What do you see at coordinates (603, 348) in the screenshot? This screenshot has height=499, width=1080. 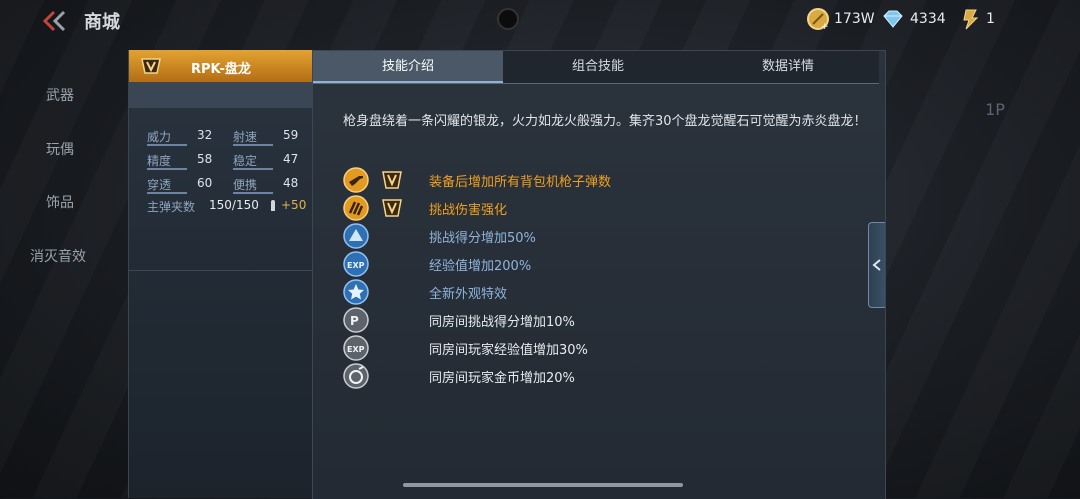 I see `skill-item: EXP 同房间玩家经验值增加30%` at bounding box center [603, 348].